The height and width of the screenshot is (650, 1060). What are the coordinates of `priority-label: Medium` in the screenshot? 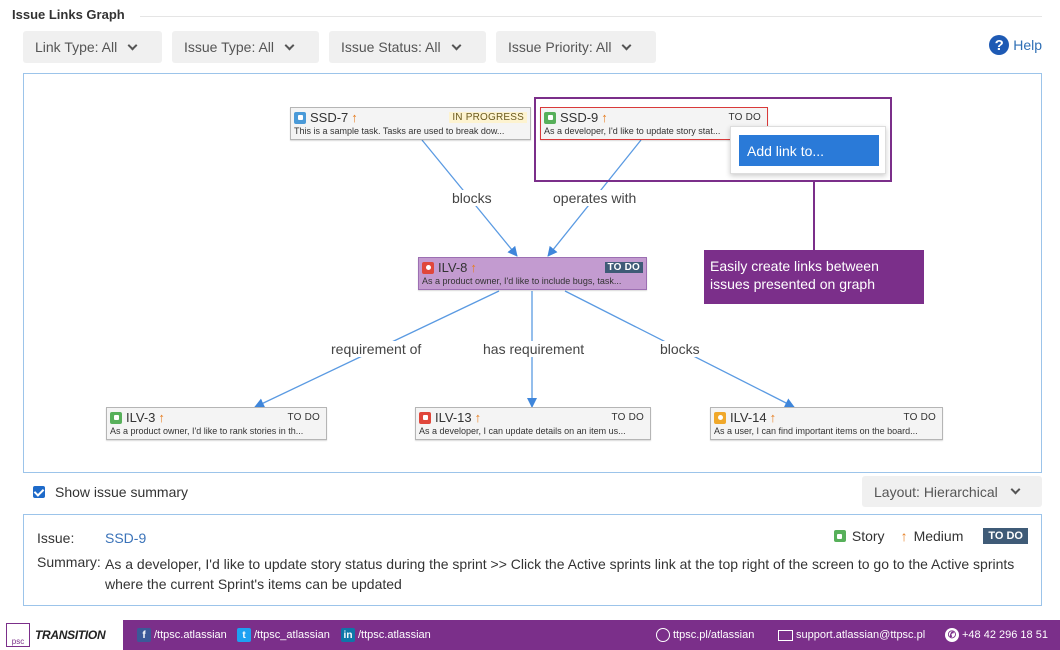 It's located at (938, 536).